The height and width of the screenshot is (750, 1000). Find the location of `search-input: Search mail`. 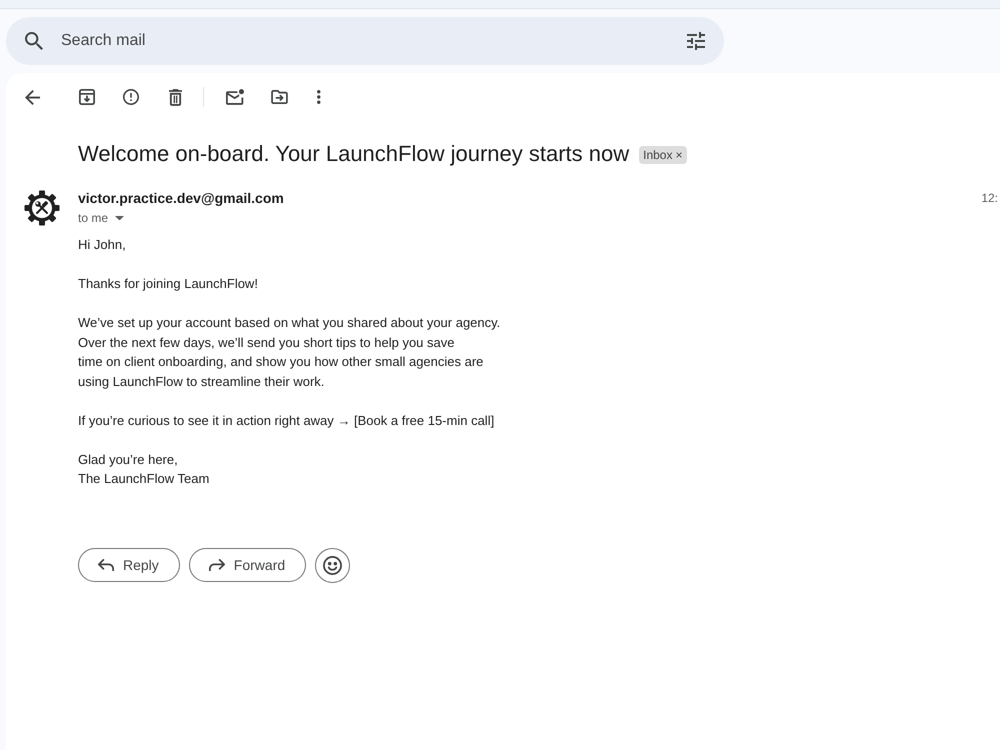

search-input: Search mail is located at coordinates (361, 41).